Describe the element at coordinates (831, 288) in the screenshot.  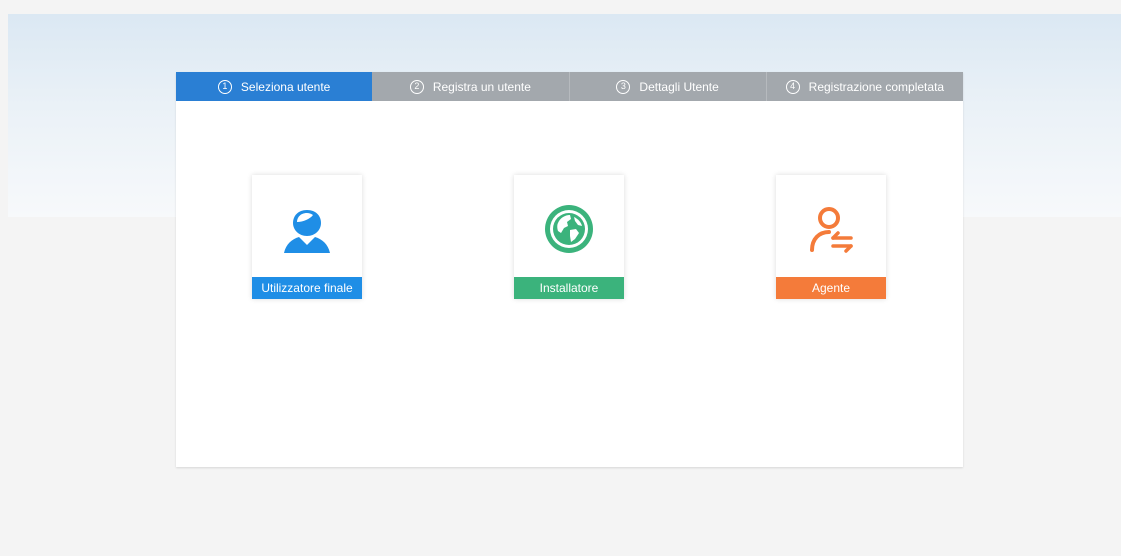
I see `agent-label: Agente` at that location.